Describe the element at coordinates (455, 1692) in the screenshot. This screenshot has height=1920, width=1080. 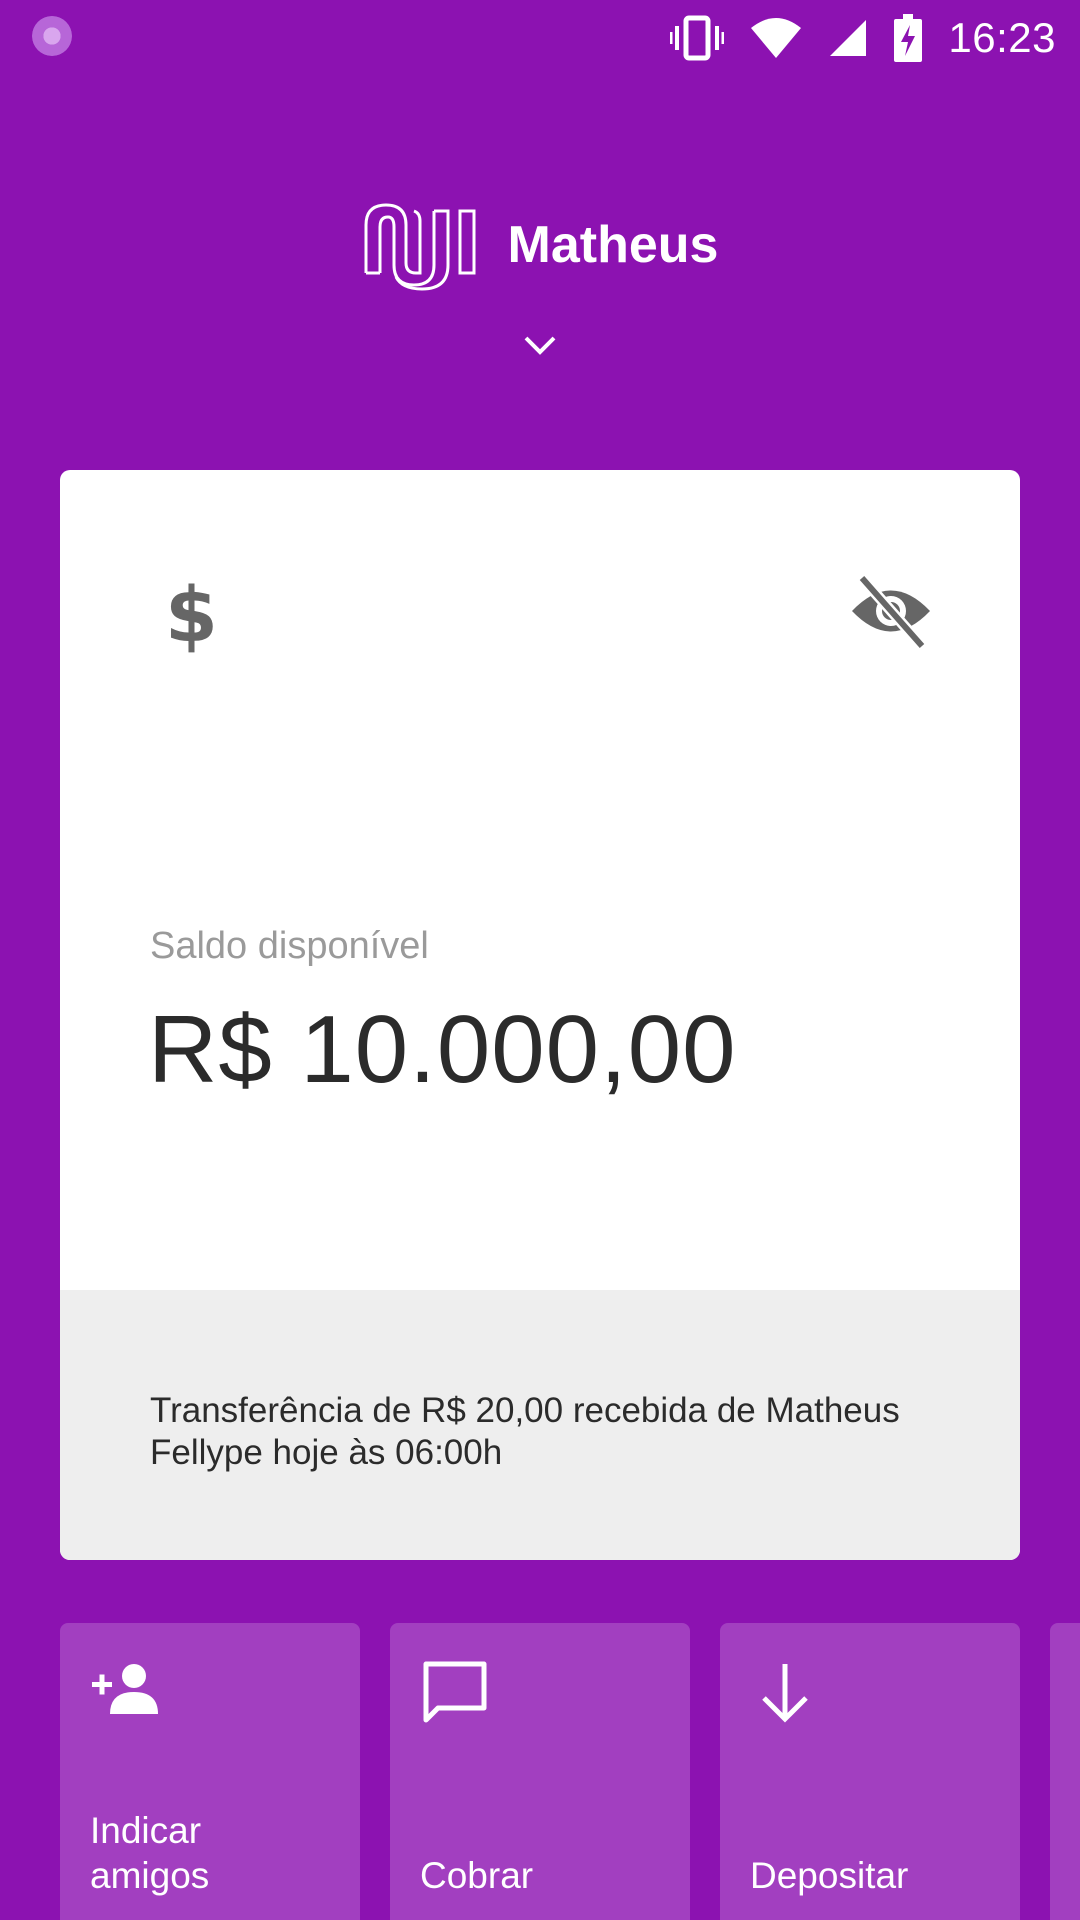
I see `chat-bubble-icon` at that location.